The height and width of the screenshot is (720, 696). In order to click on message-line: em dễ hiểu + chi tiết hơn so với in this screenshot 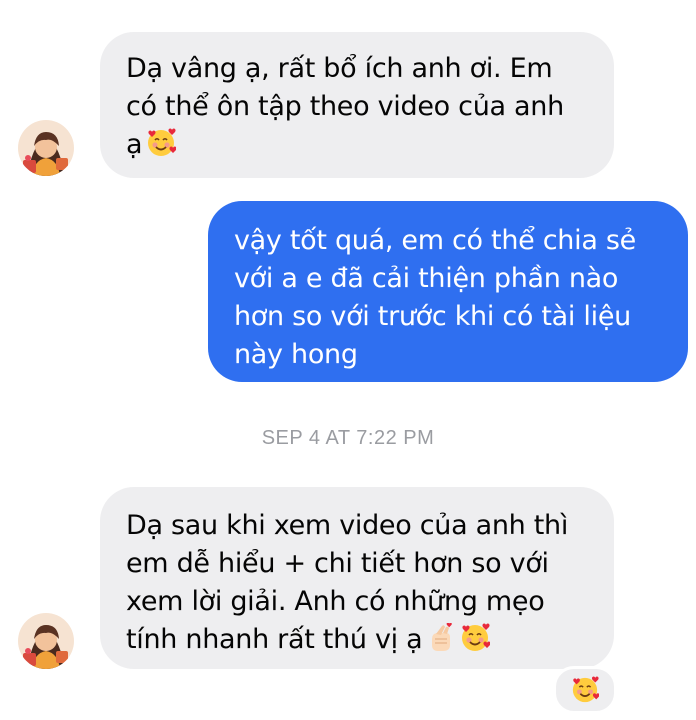, I will do `click(337, 563)`.